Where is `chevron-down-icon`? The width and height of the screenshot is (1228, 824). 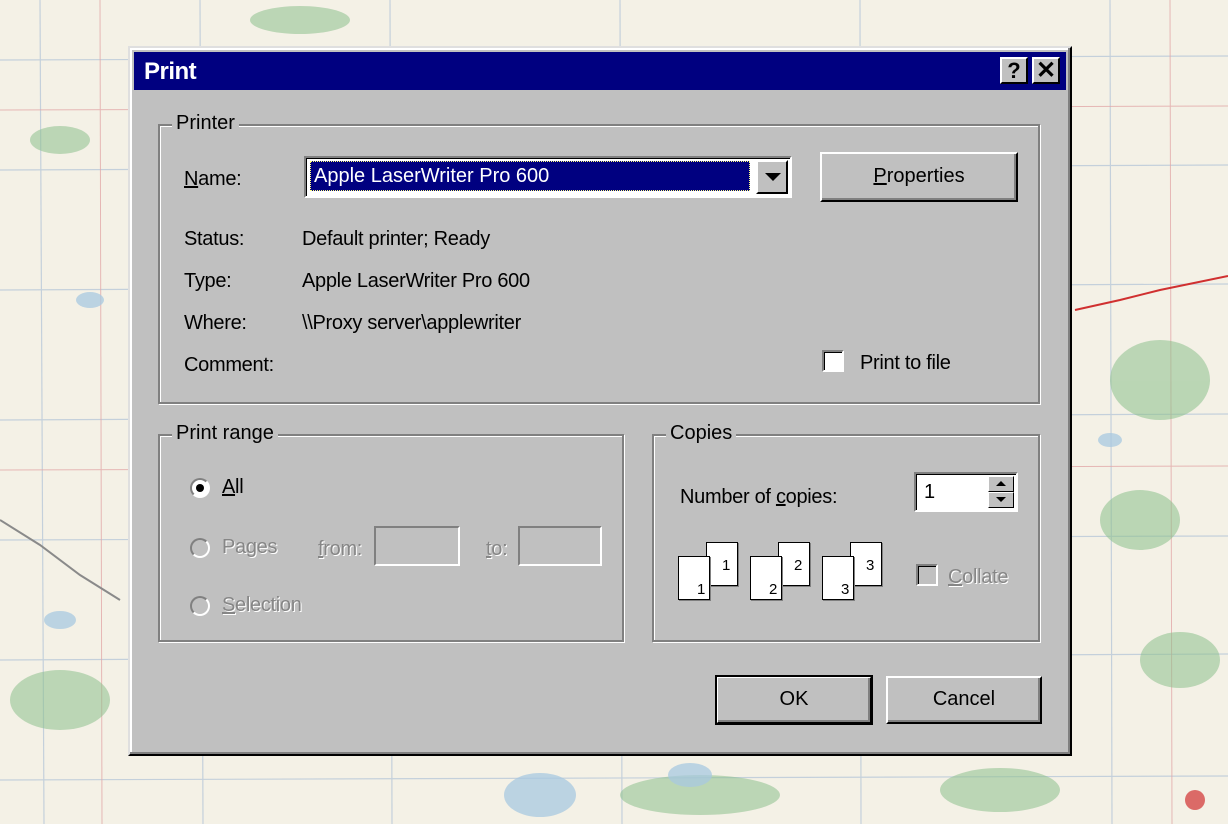 chevron-down-icon is located at coordinates (772, 177).